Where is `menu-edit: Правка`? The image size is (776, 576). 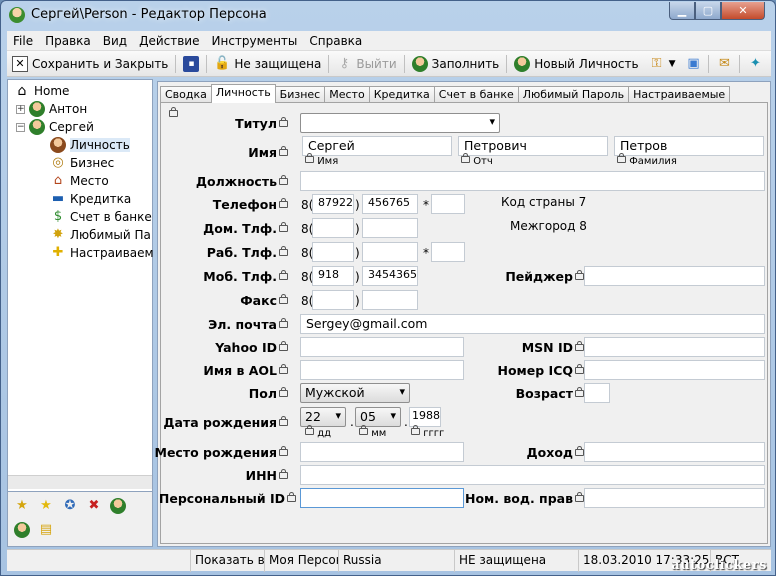
menu-edit: Правка is located at coordinates (68, 41).